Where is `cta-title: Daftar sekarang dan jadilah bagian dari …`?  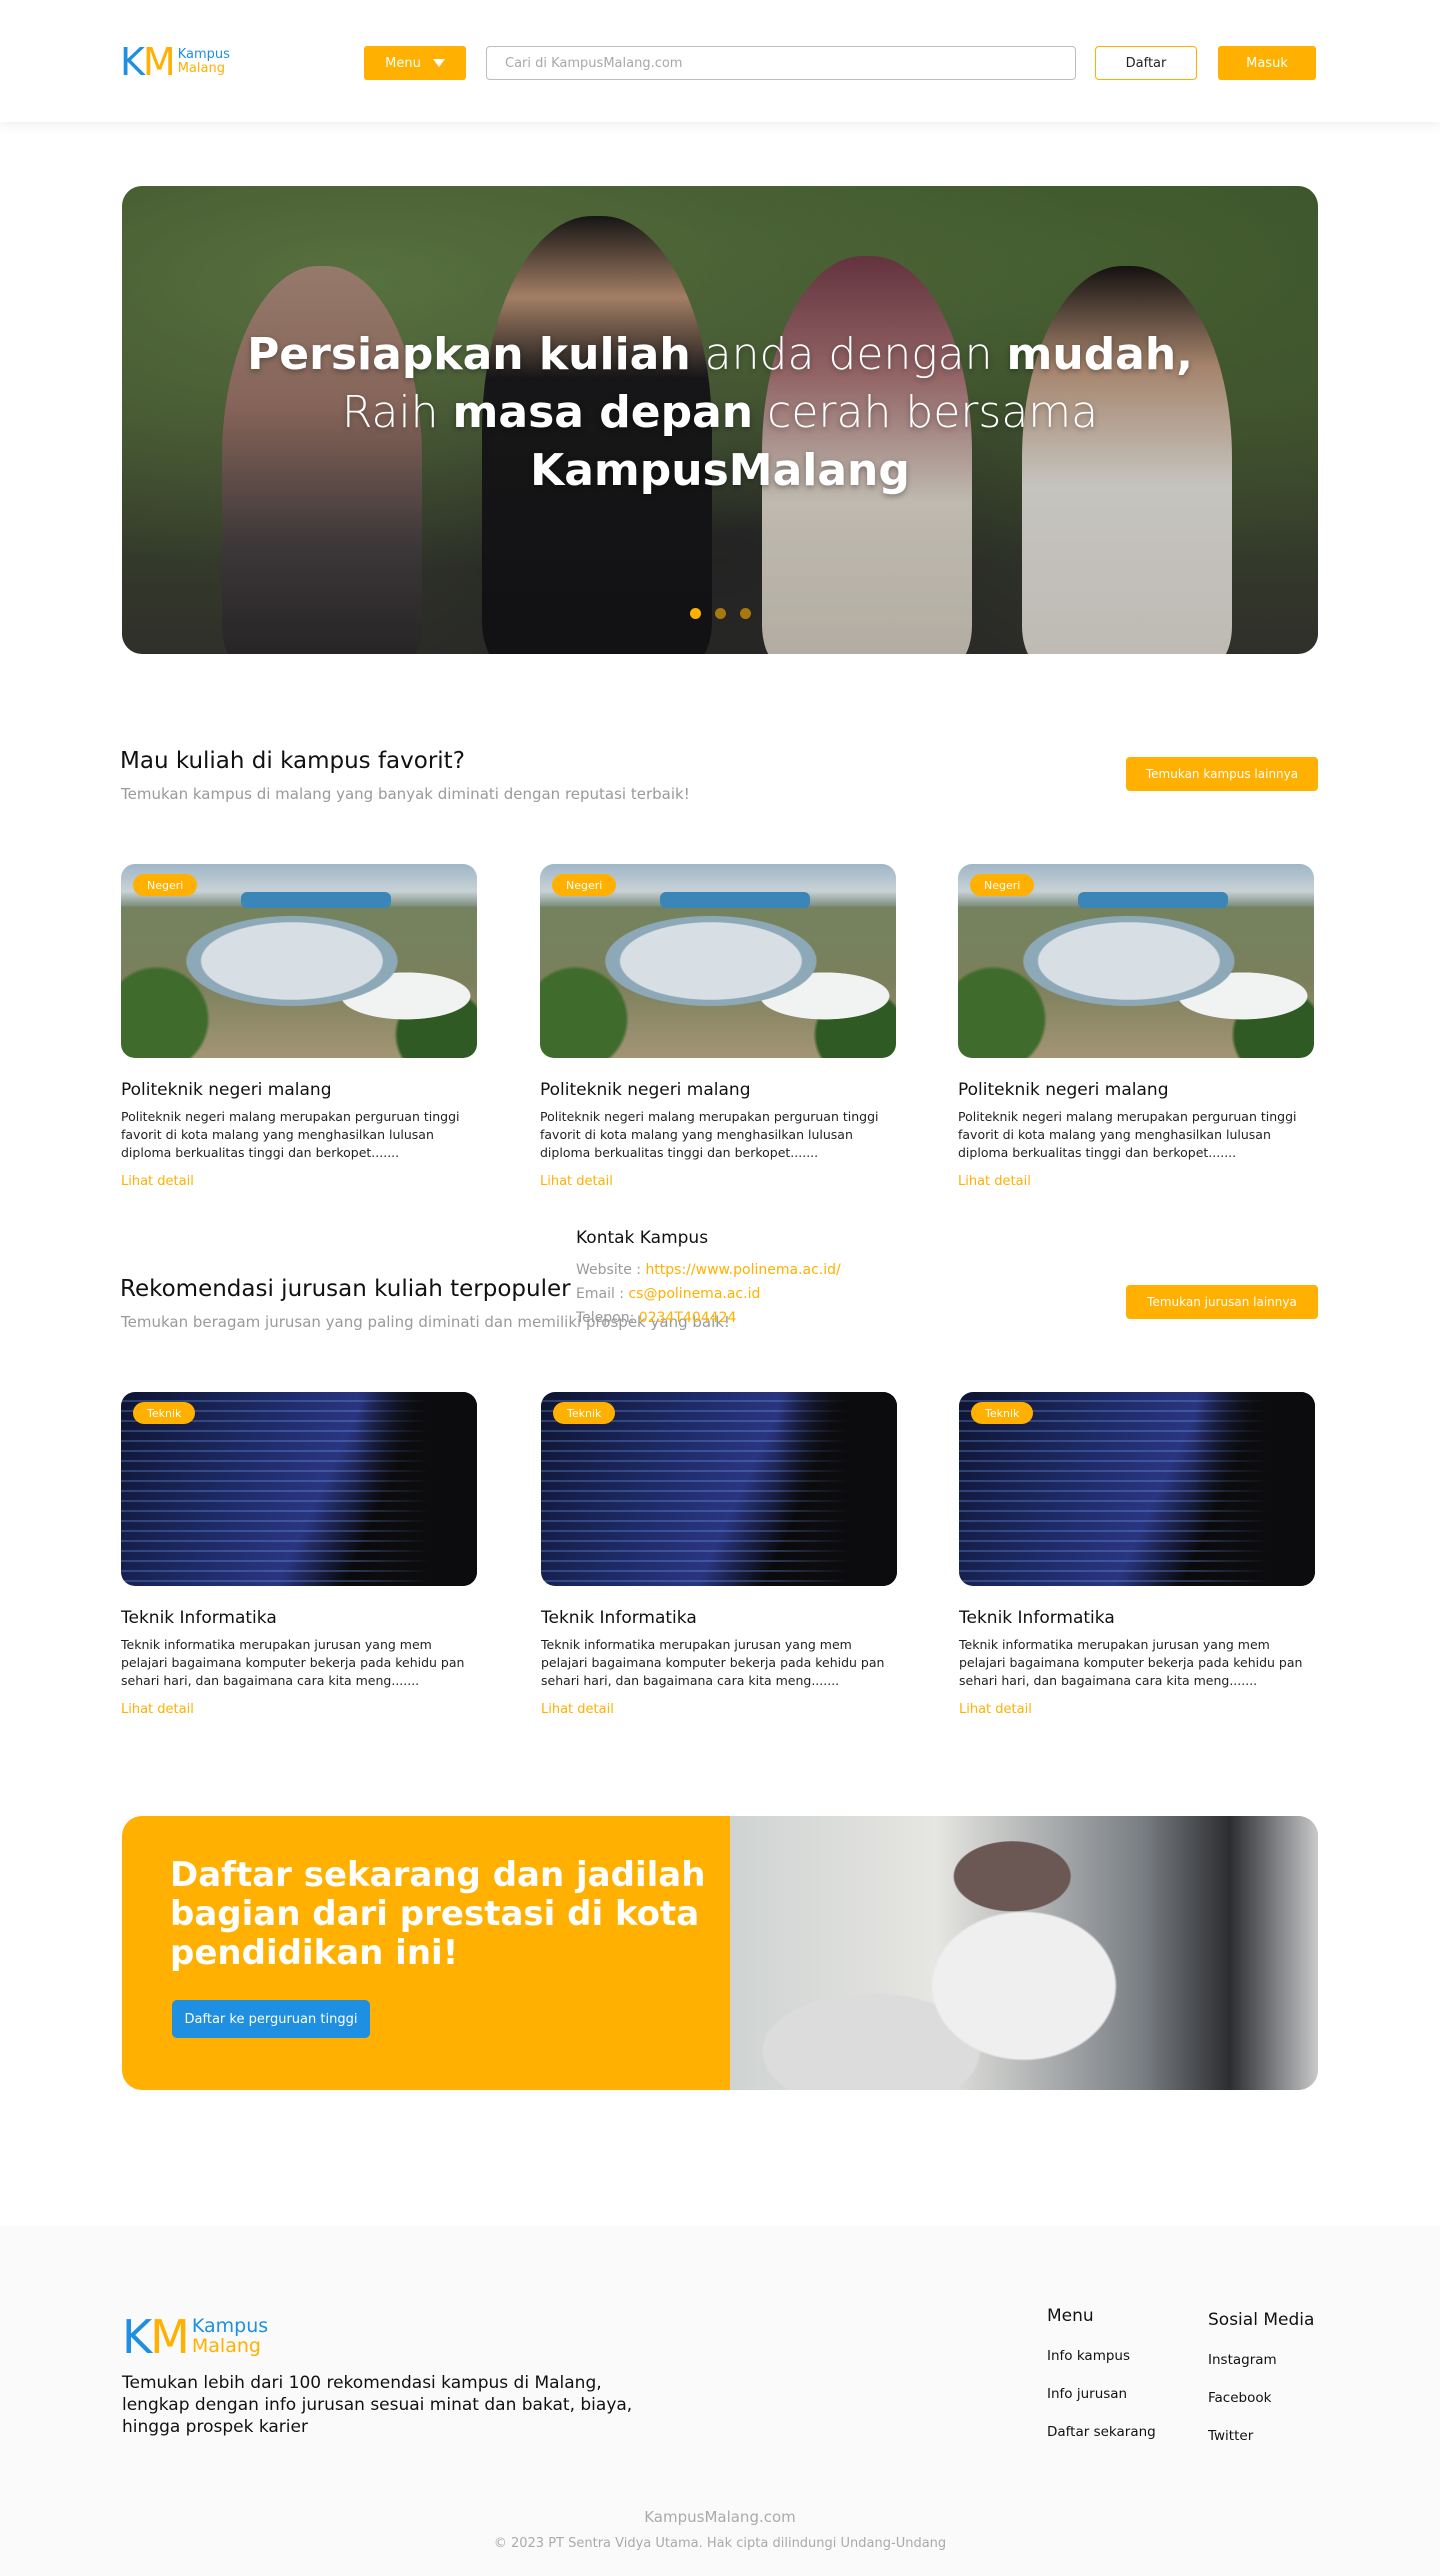 cta-title: Daftar sekarang dan jadilah bagian dari … is located at coordinates (438, 1914).